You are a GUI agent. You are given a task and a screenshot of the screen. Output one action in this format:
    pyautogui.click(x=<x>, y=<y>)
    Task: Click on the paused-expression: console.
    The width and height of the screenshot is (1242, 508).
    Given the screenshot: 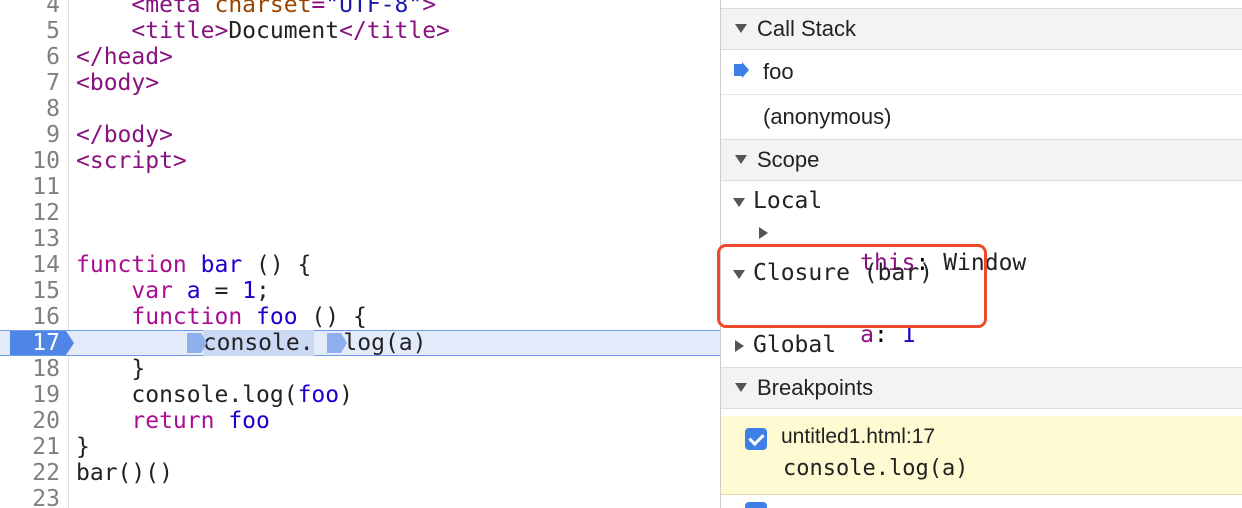 What is the action you would take?
    pyautogui.click(x=258, y=343)
    